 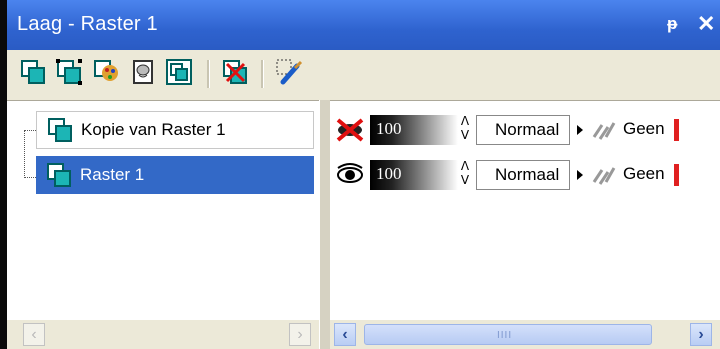 I want to click on tree-horizontal-scrollbar: ‹ ›, so click(x=163, y=334).